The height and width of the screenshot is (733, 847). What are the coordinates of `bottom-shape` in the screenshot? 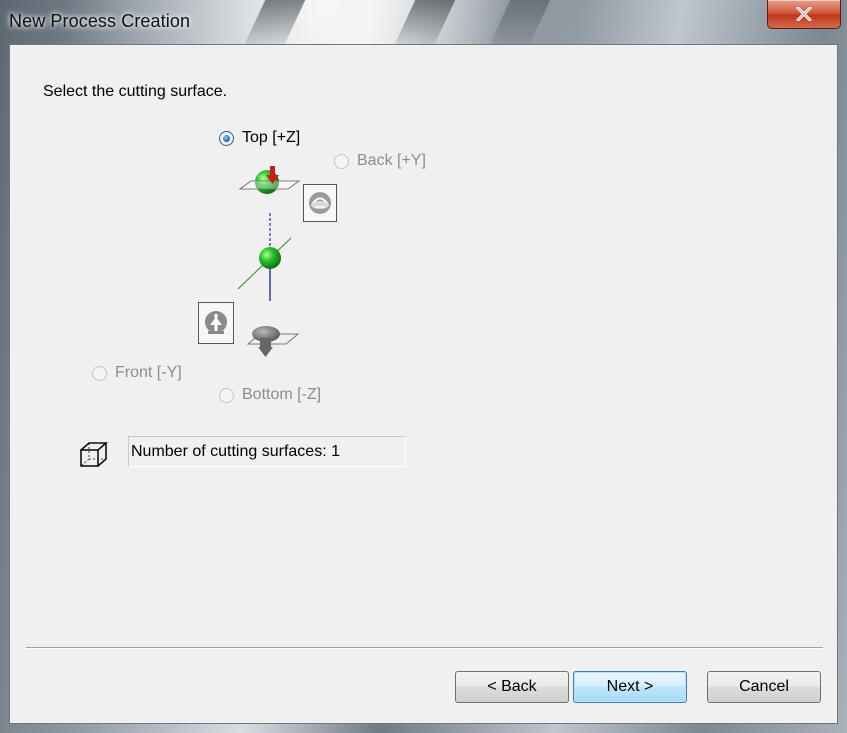 It's located at (266, 334).